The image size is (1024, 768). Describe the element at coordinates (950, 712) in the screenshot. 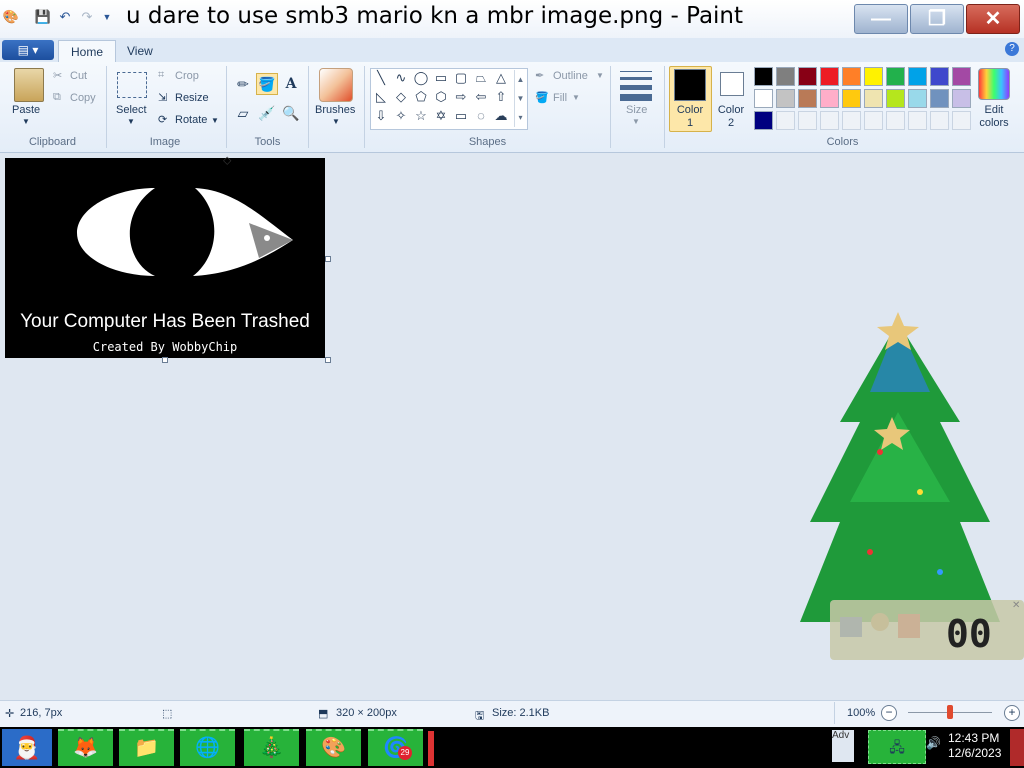

I see `zoom-slider-thumb` at that location.